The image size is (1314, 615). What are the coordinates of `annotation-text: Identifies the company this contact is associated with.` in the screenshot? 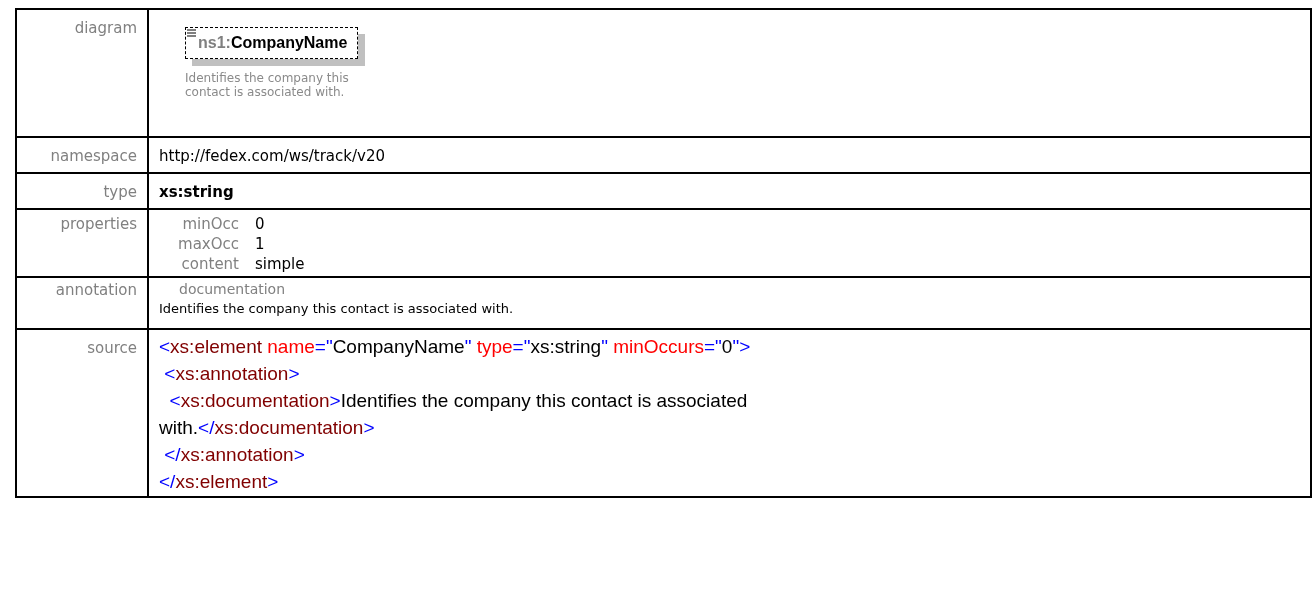 It's located at (337, 308).